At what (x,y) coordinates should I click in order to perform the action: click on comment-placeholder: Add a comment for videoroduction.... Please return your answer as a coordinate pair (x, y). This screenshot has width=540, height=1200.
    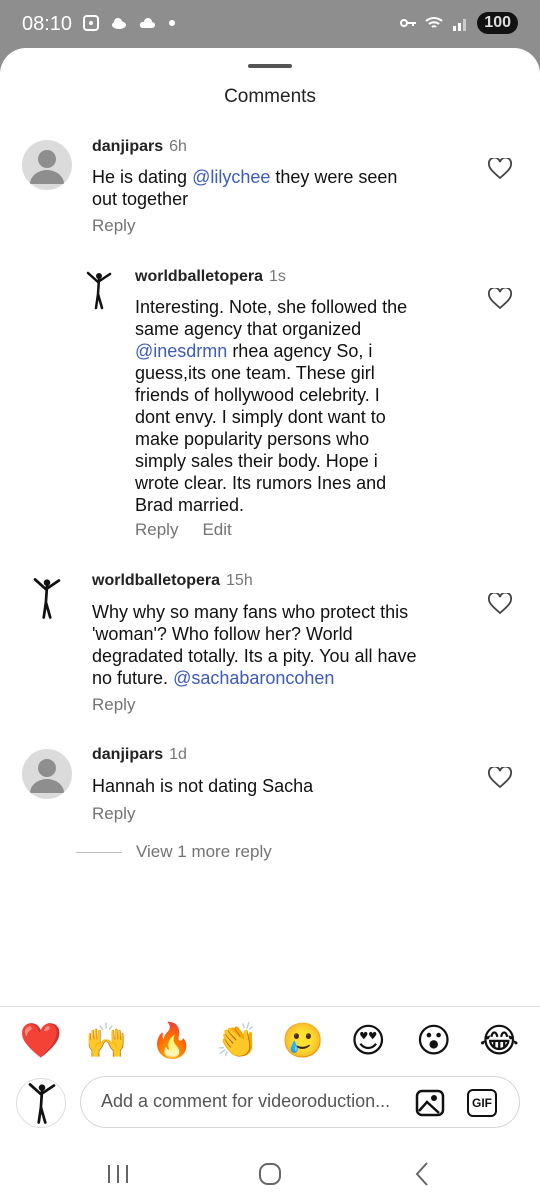
    Looking at the image, I should click on (246, 1101).